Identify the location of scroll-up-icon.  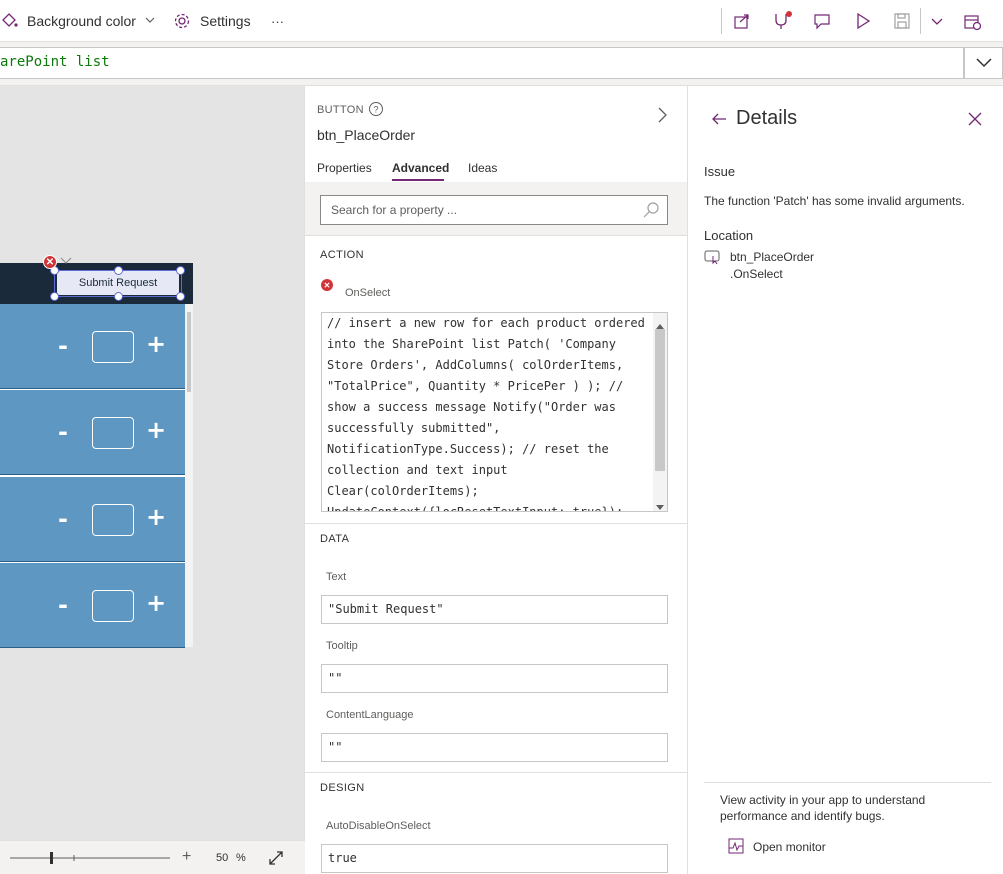
(660, 324).